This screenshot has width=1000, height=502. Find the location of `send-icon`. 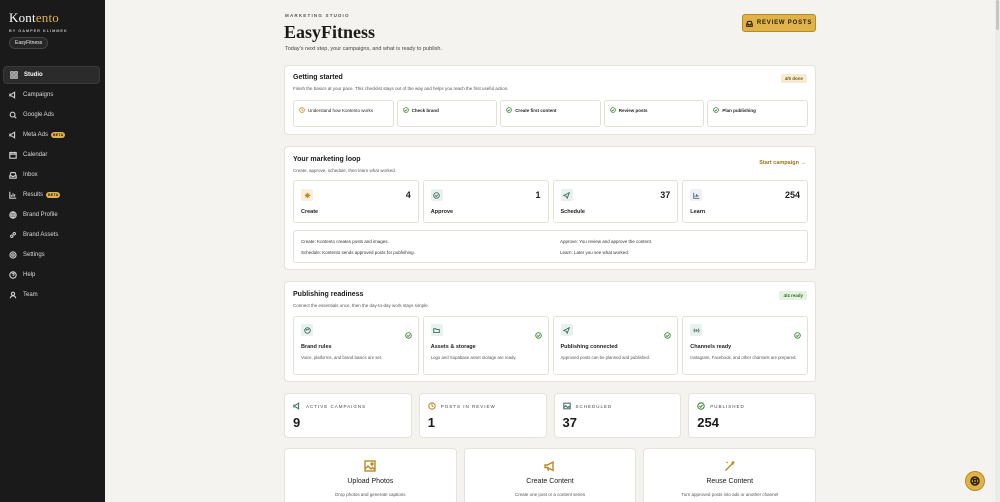

send-icon is located at coordinates (566, 195).